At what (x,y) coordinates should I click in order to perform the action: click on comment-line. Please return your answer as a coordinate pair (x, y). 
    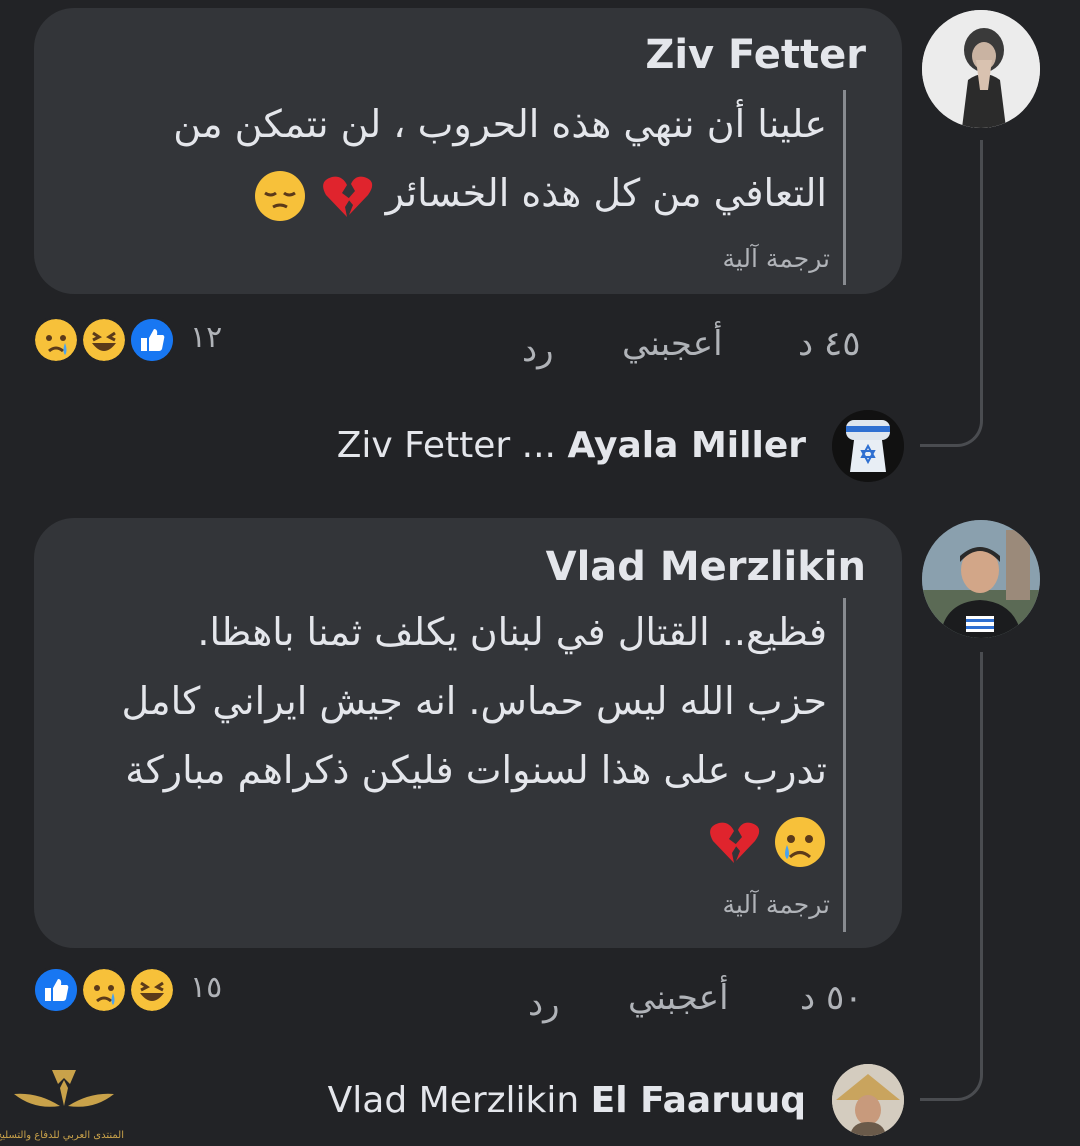
    Looking at the image, I should click on (447, 839).